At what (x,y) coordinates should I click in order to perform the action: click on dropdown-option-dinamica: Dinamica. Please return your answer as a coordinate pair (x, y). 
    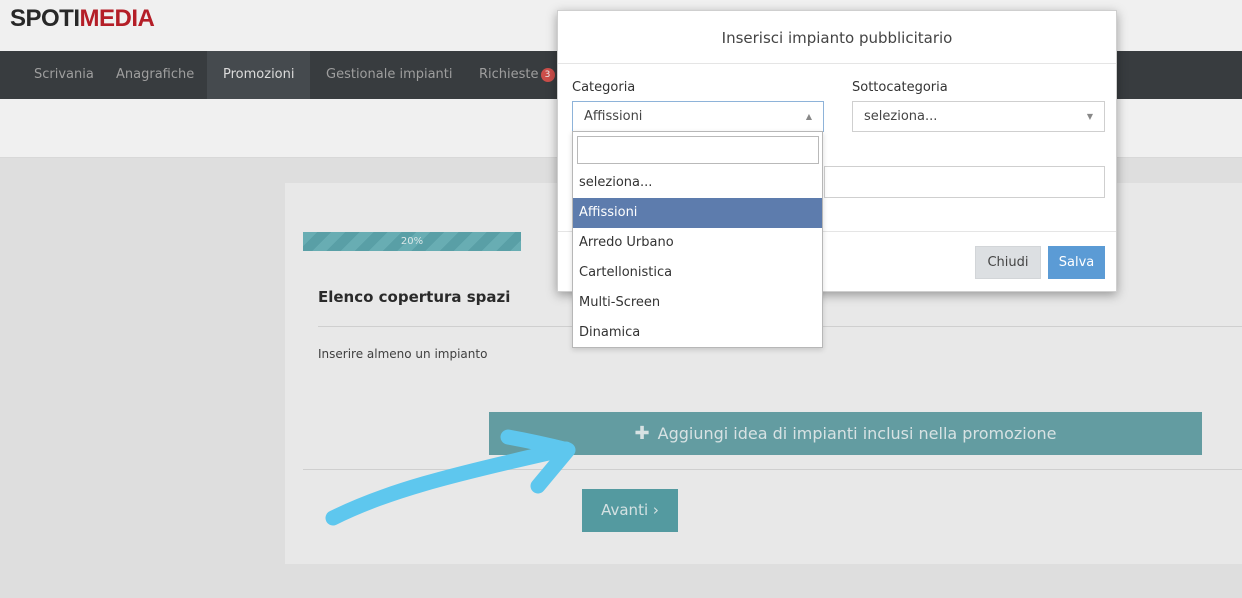
    Looking at the image, I should click on (697, 333).